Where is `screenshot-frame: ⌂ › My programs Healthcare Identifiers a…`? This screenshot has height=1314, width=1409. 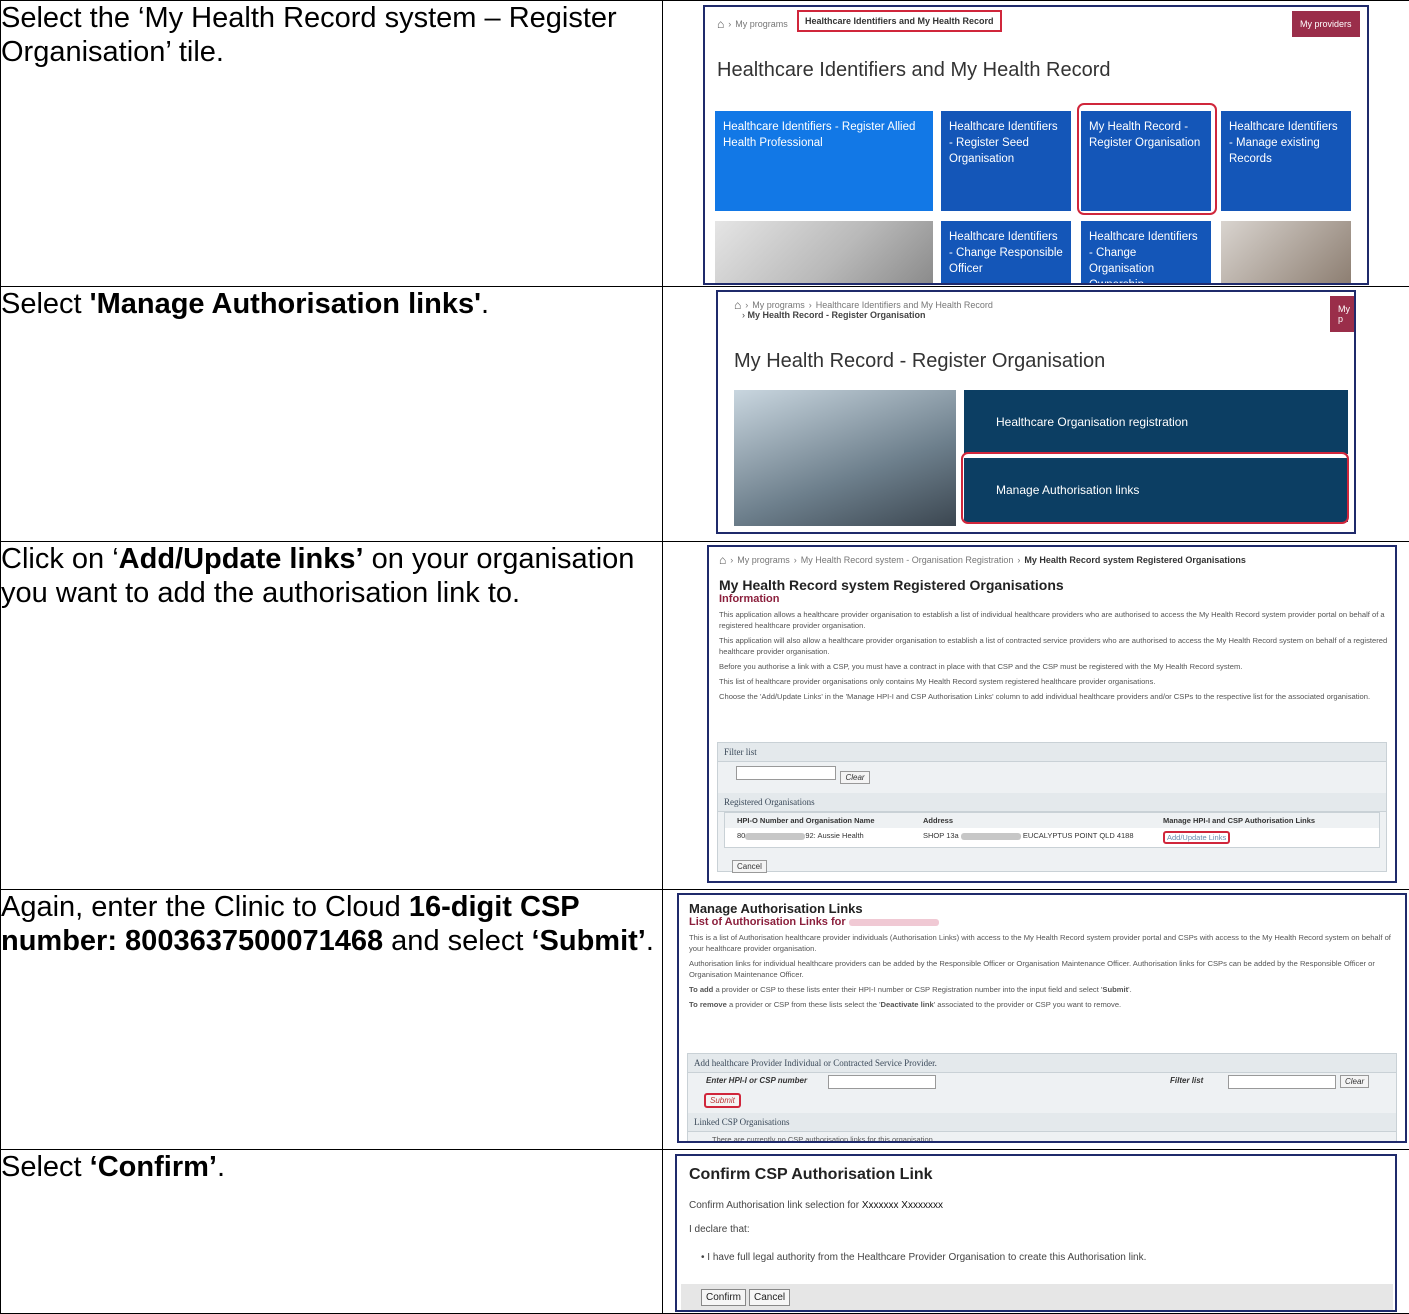 screenshot-frame: ⌂ › My programs Healthcare Identifiers a… is located at coordinates (1036, 145).